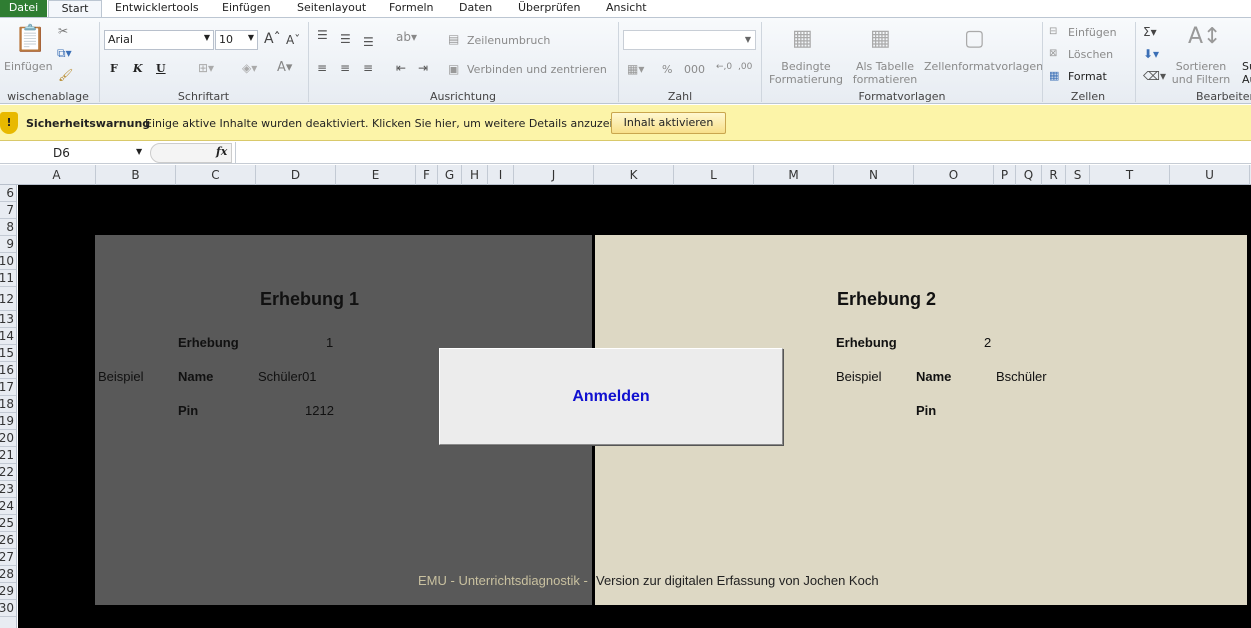  What do you see at coordinates (8, 370) in the screenshot?
I see `row-header-16: 16` at bounding box center [8, 370].